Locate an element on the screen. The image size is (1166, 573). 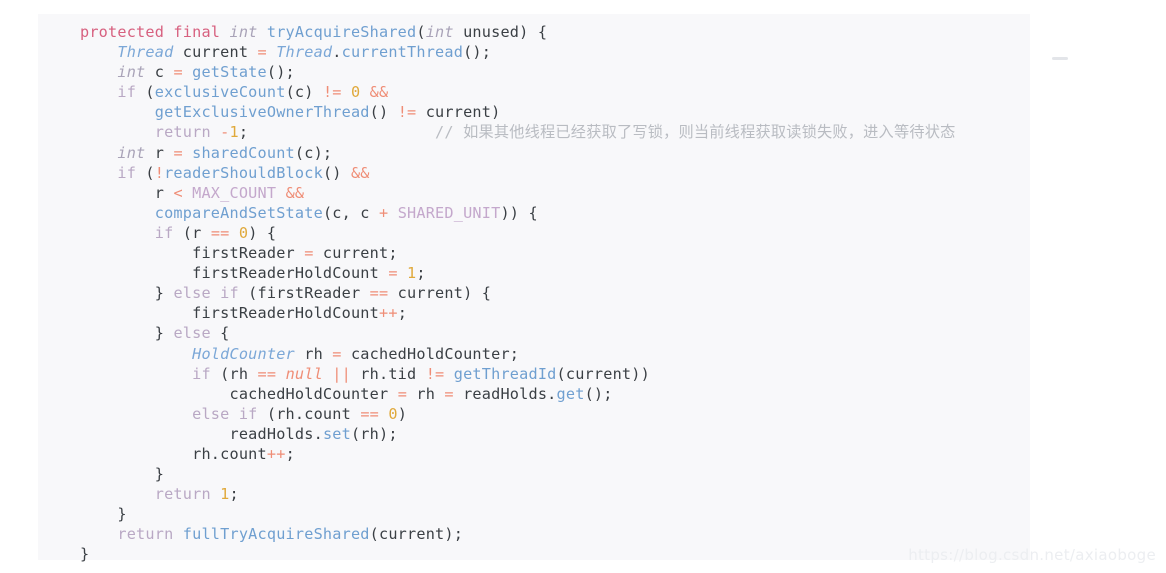
code-token: fullTryAcquireShared is located at coordinates (276, 534).